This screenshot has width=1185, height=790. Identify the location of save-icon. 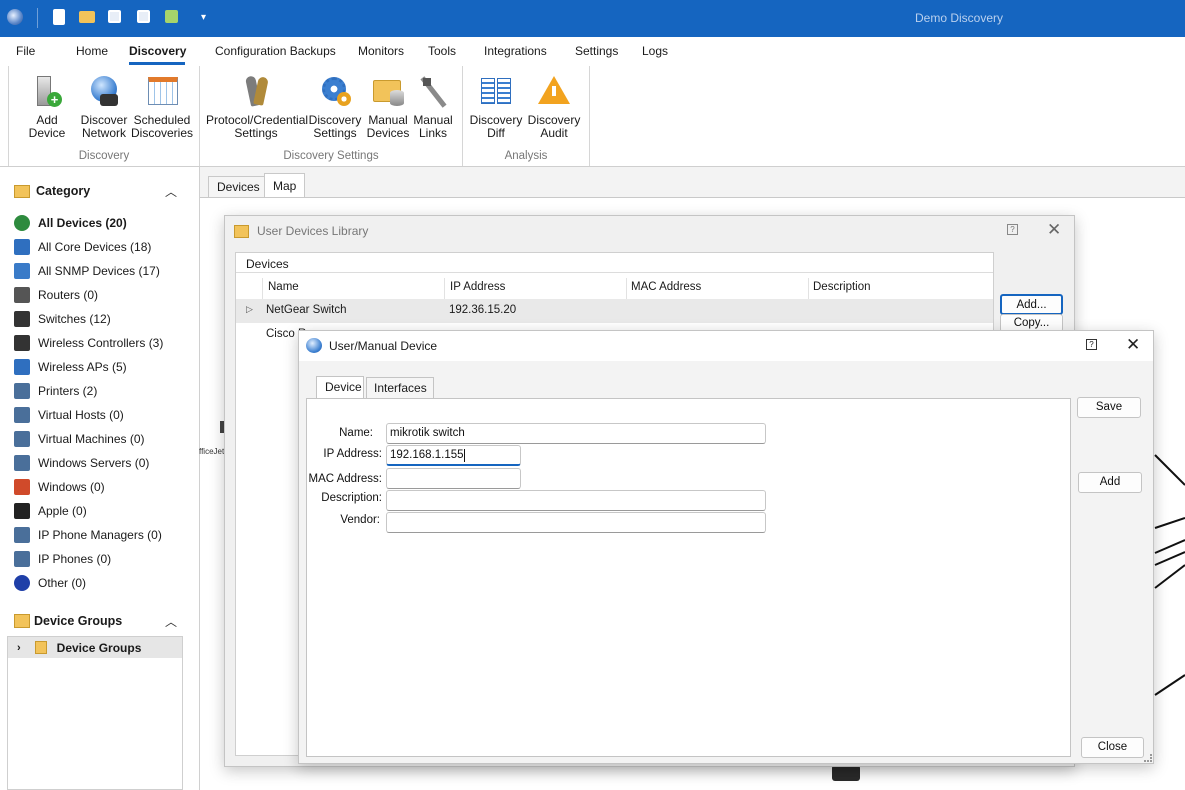
(114, 16).